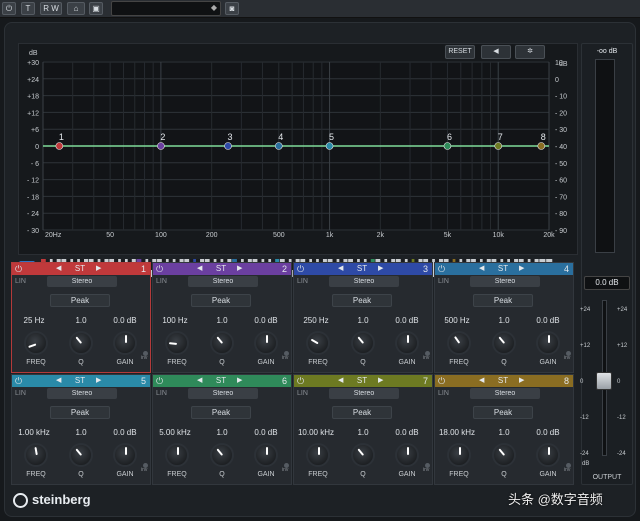 Image resolution: width=640 pixels, height=521 pixels. Describe the element at coordinates (496, 52) in the screenshot. I see `speaker-icon: ◀` at that location.